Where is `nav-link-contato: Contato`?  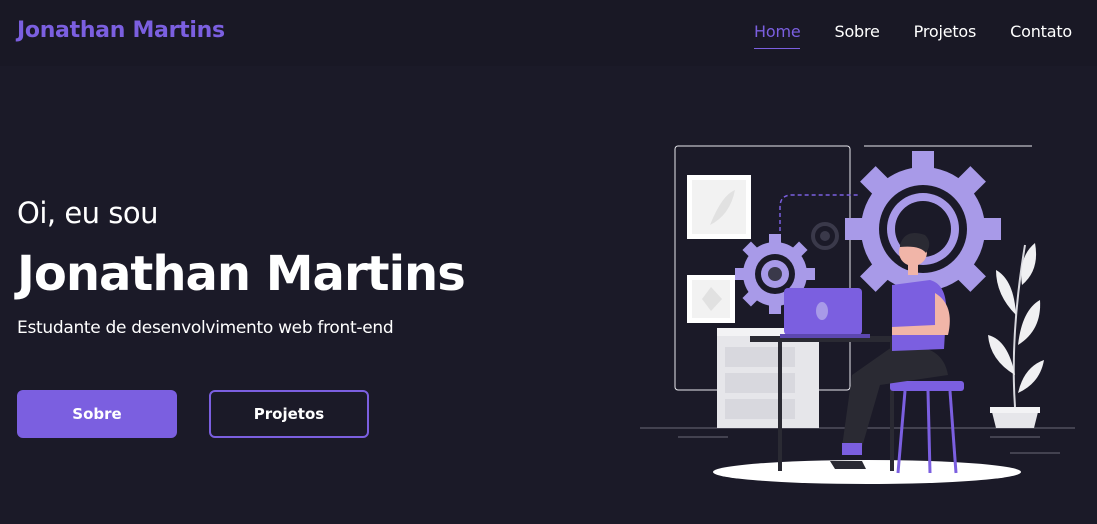
nav-link-contato: Contato is located at coordinates (1041, 35).